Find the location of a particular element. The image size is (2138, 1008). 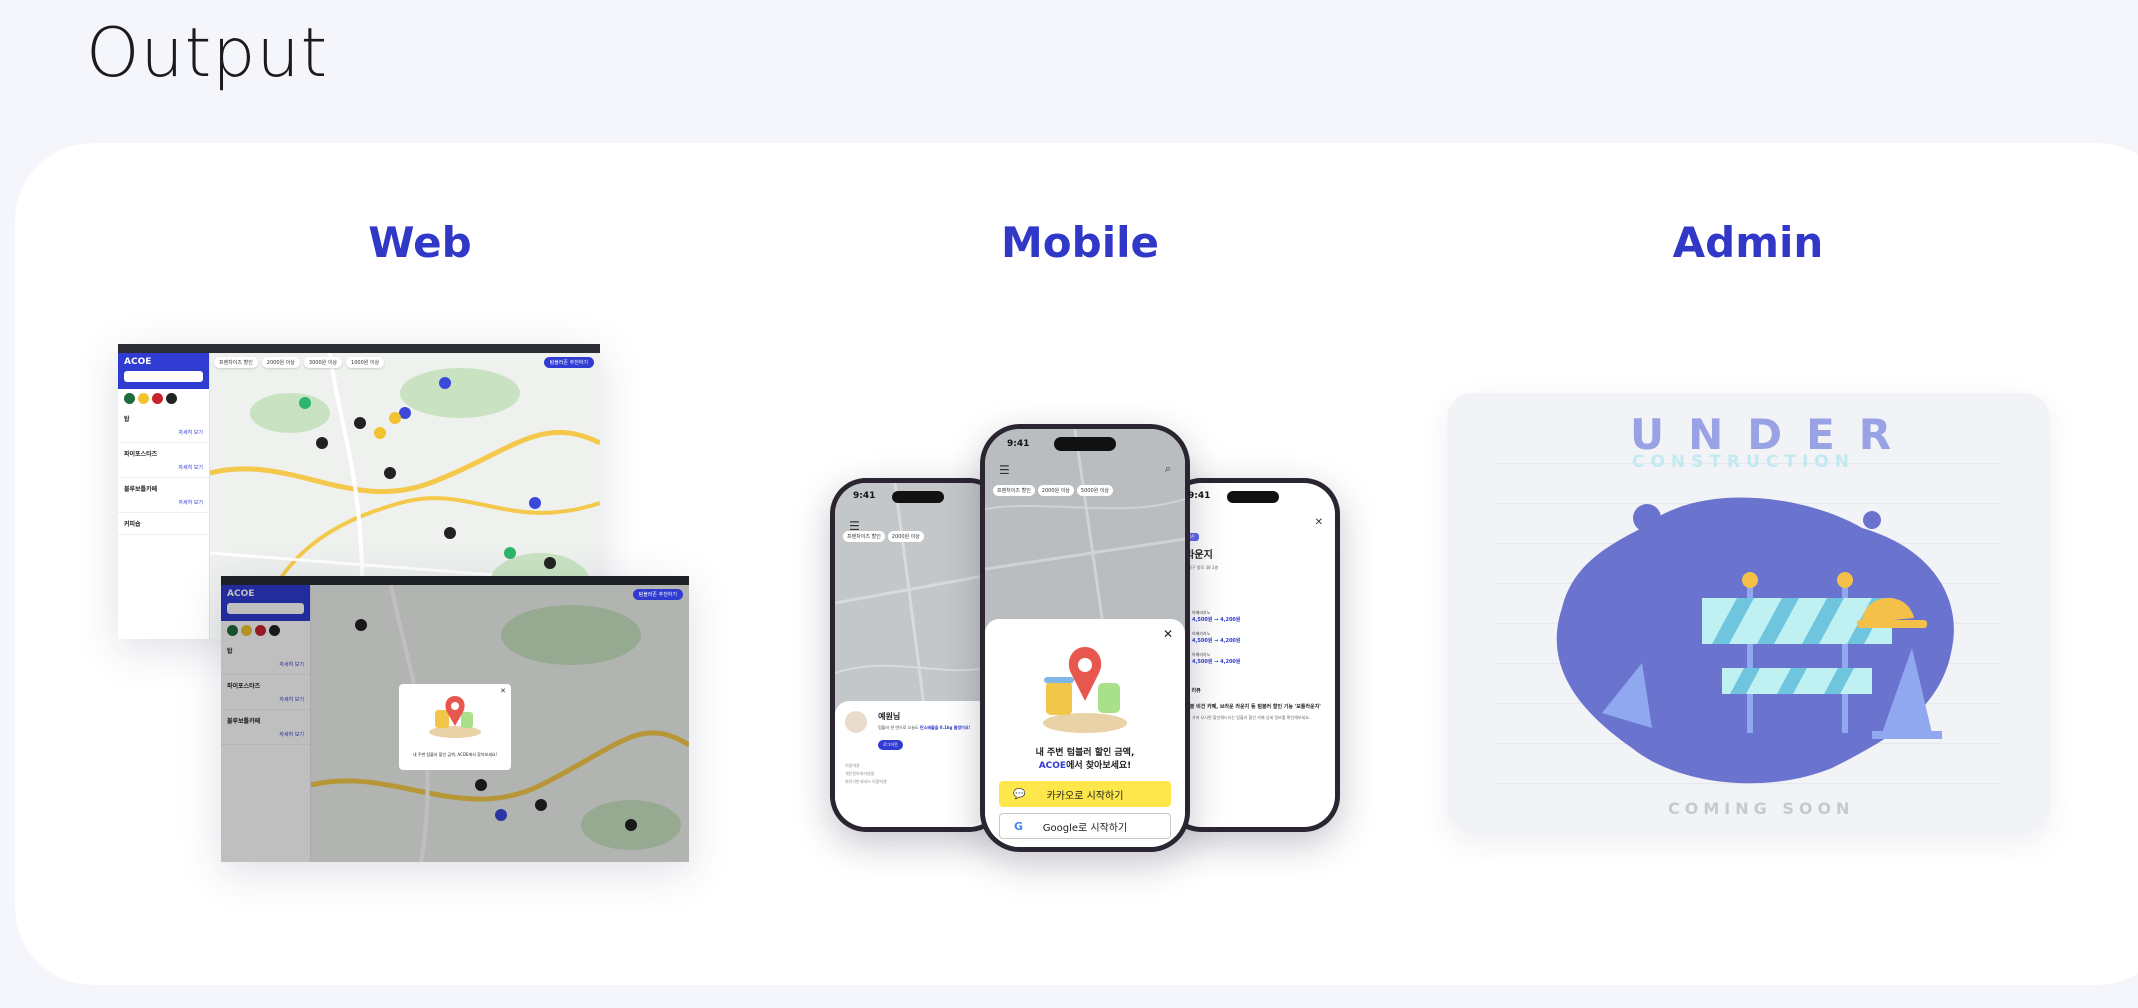

list-item: 탑 자세히 보기 is located at coordinates (163, 425).